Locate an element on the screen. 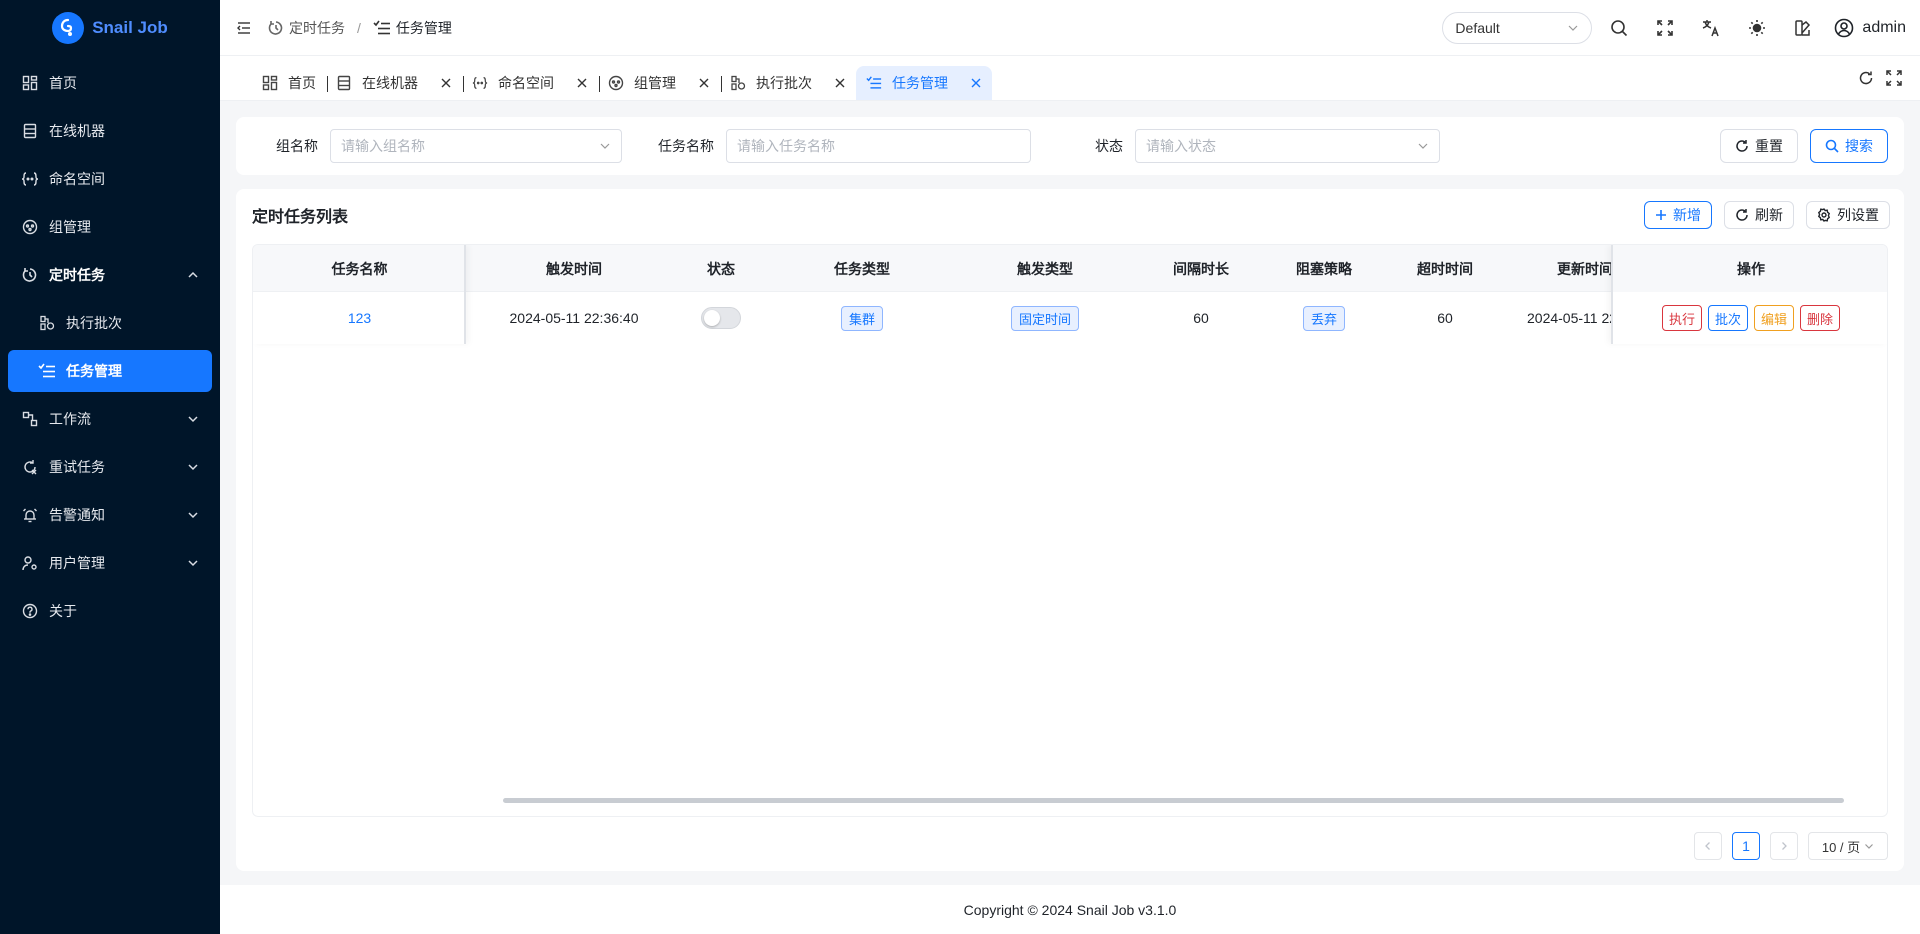 Image resolution: width=1920 pixels, height=934 pixels. timer-task-icon is located at coordinates (30, 275).